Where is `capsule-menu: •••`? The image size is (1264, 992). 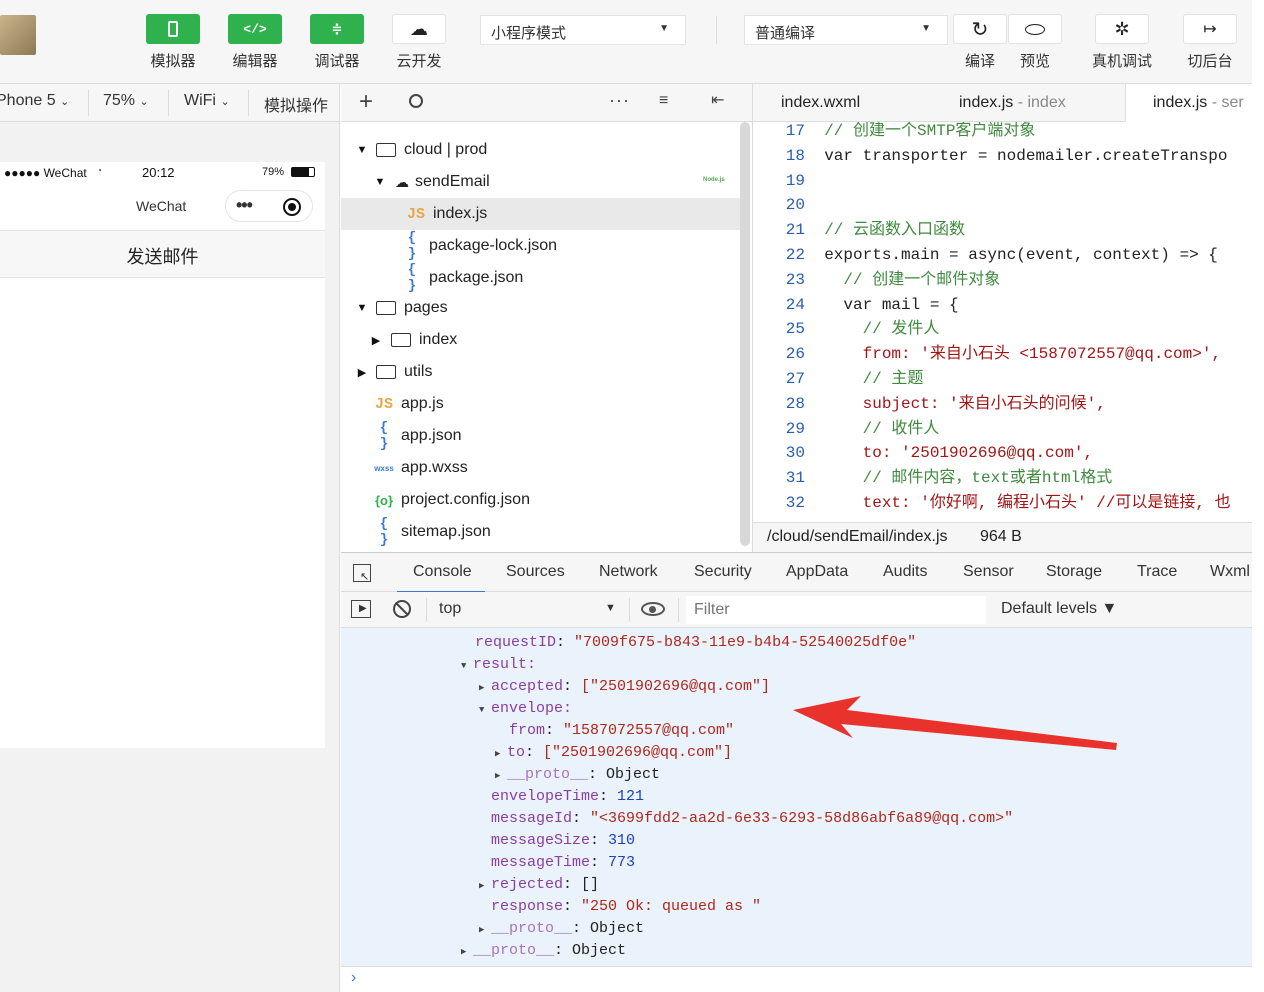
capsule-menu: ••• is located at coordinates (269, 206).